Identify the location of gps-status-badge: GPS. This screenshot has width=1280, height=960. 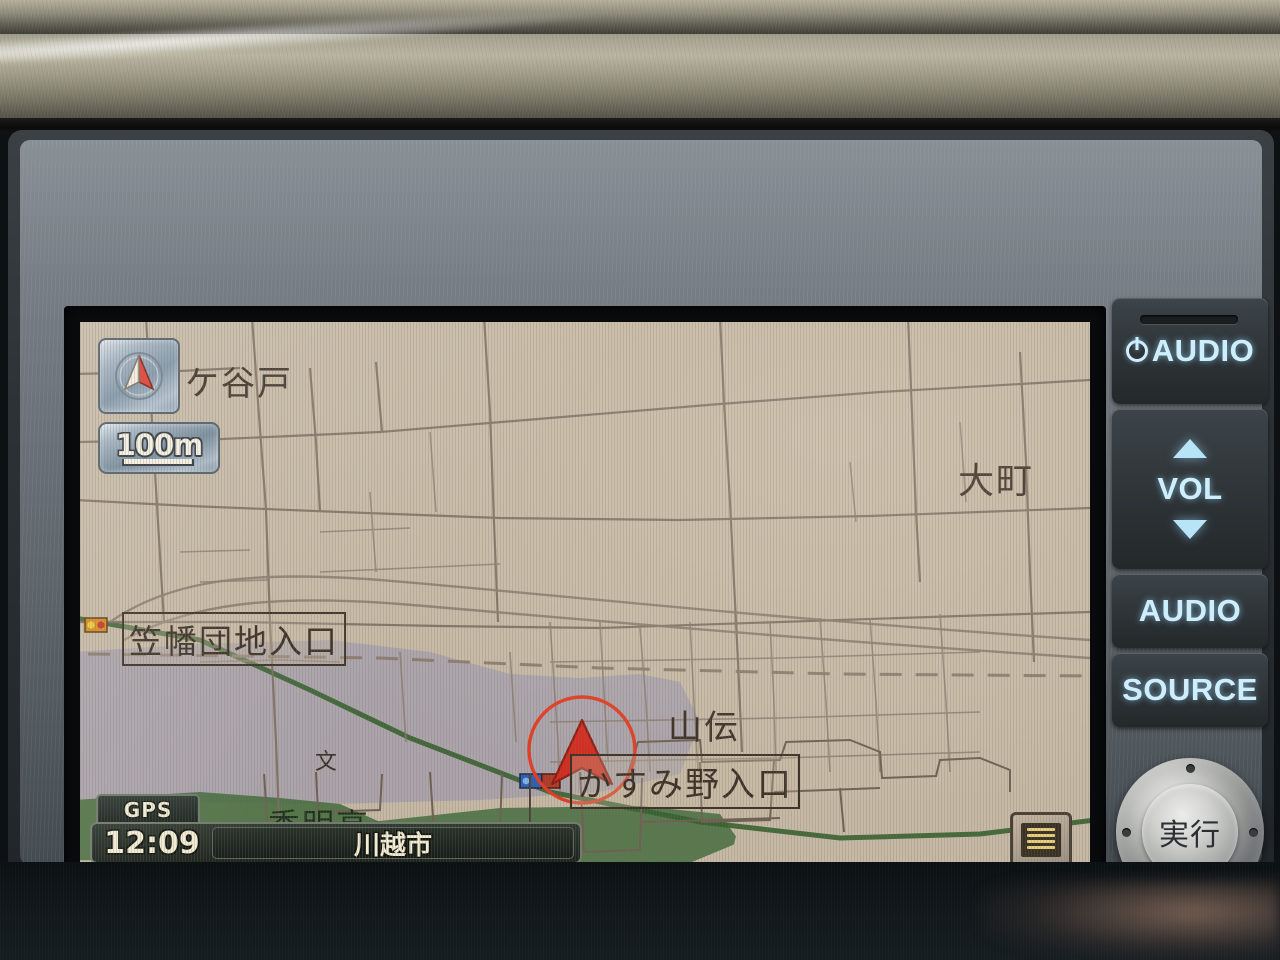
(148, 809).